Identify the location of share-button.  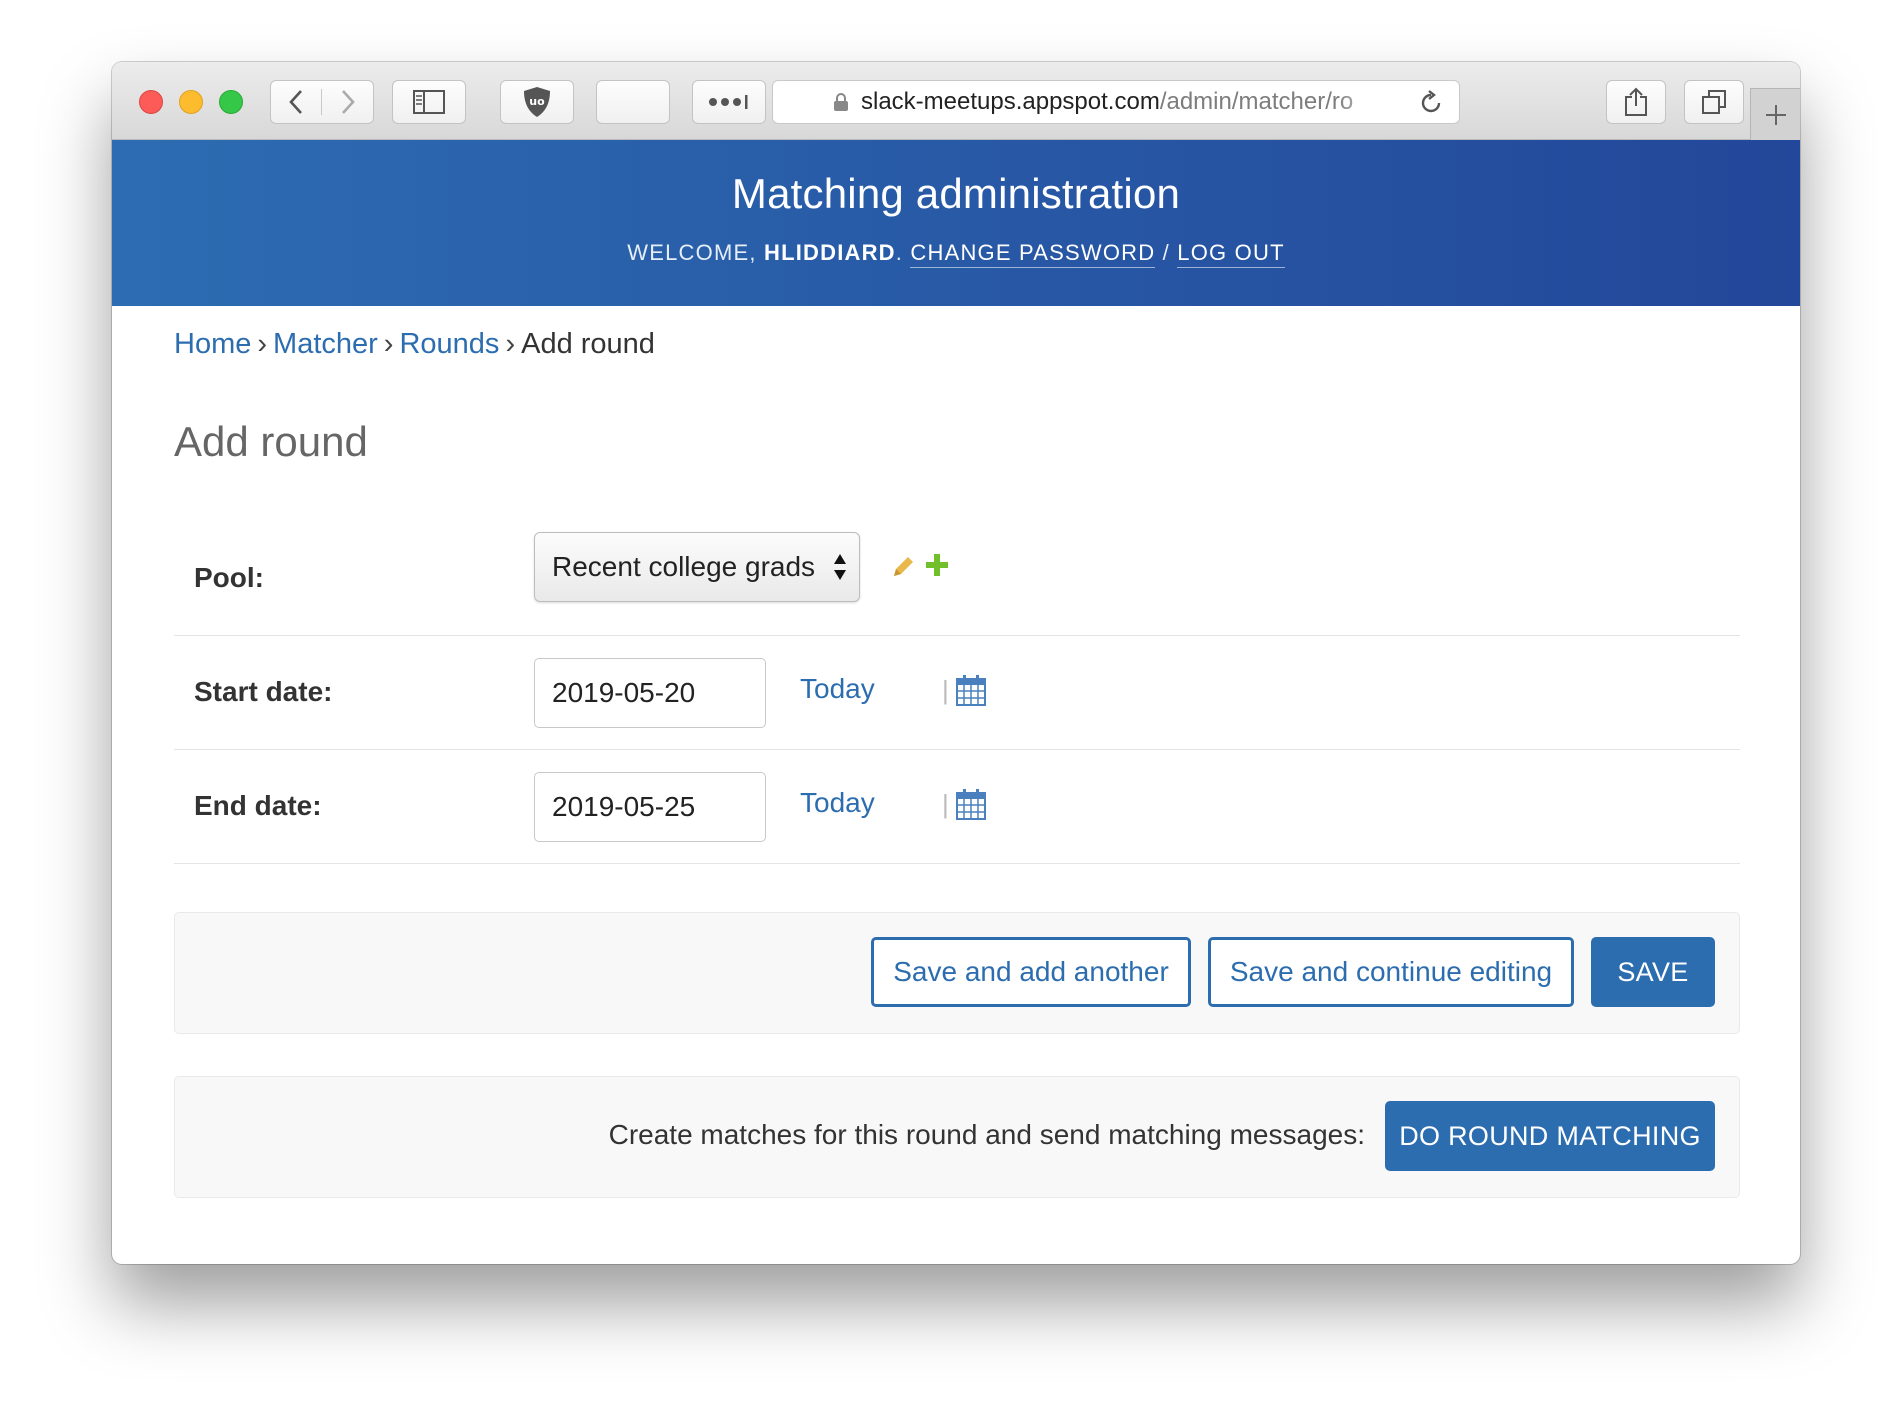
(1636, 102).